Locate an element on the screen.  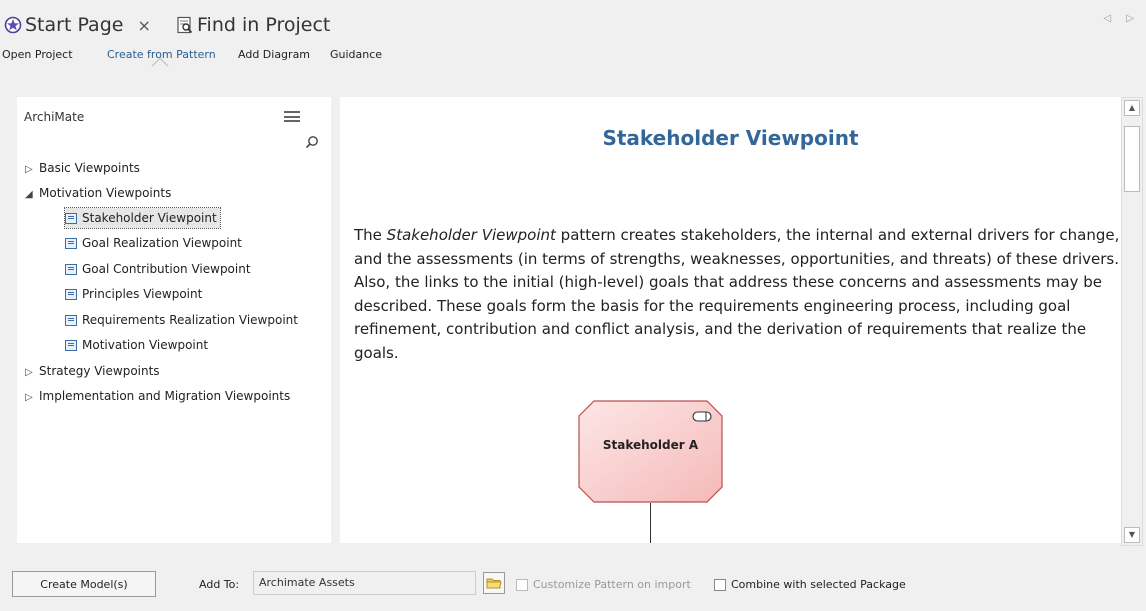
description-emphasis: Stakeholder Viewpoint is located at coordinates (471, 235).